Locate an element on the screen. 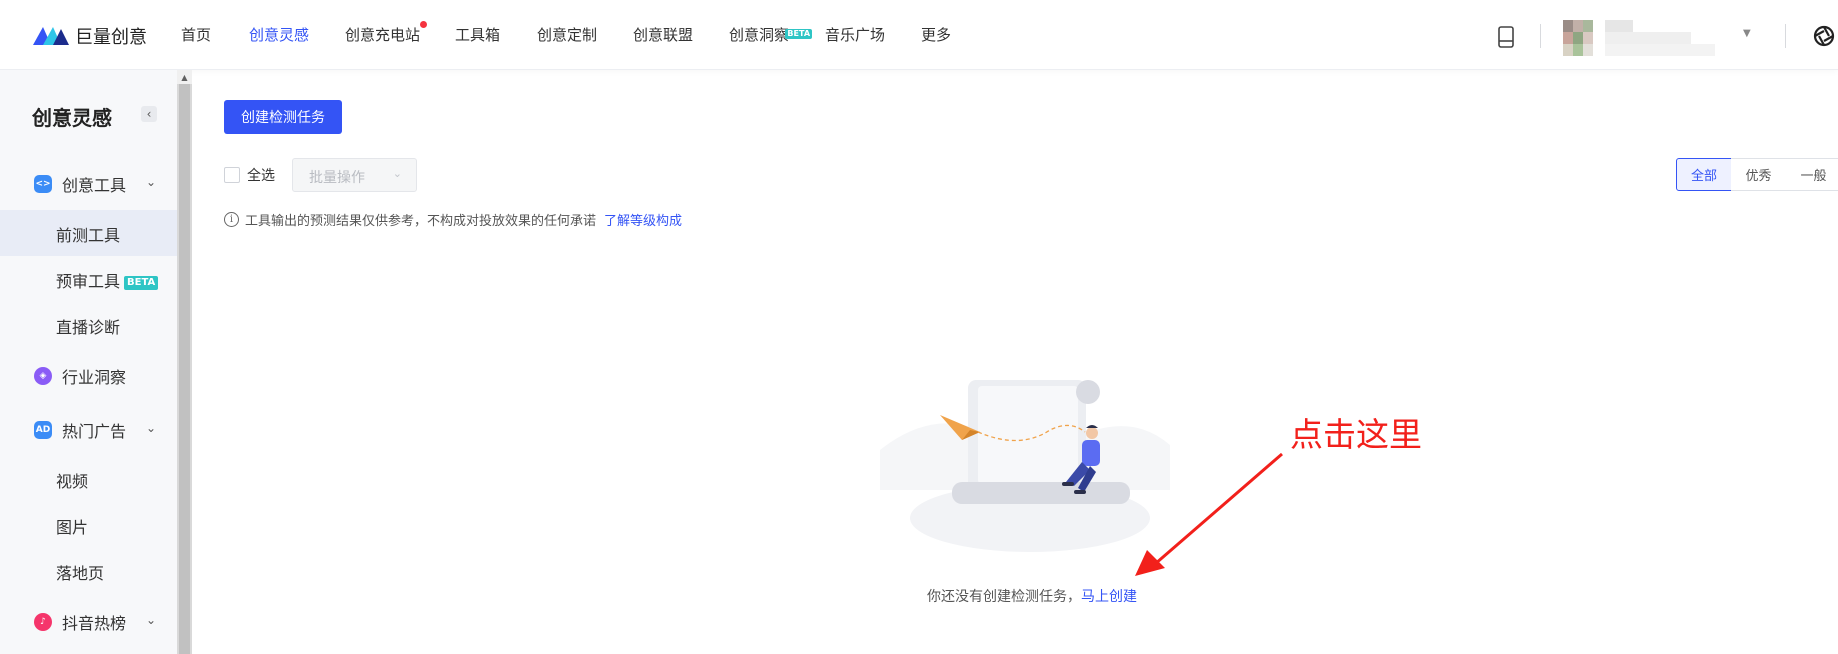  sidebar-group-label: 抖音热榜 is located at coordinates (94, 623).